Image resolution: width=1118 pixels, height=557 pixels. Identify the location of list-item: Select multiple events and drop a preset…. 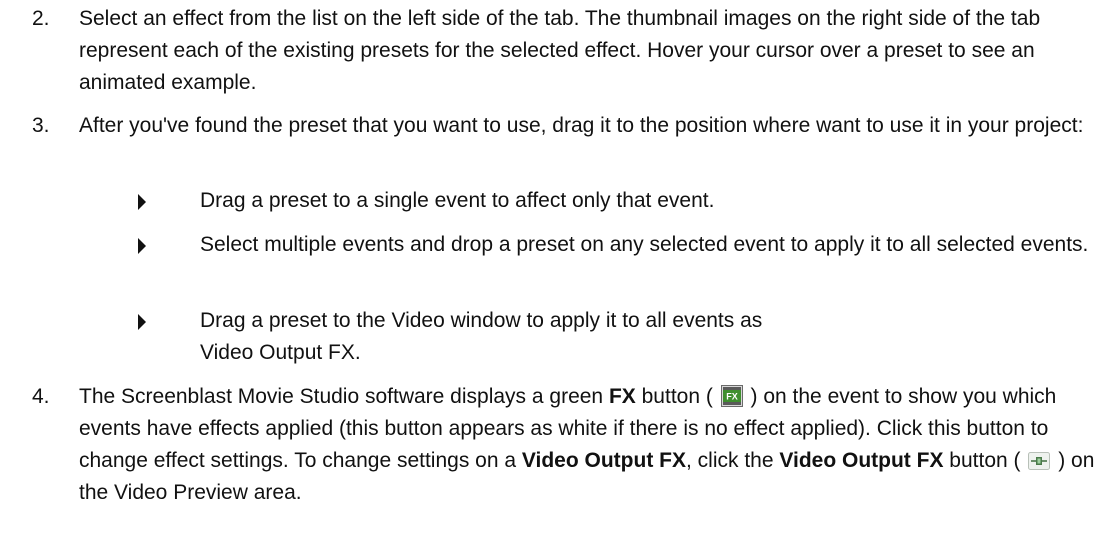
(618, 261).